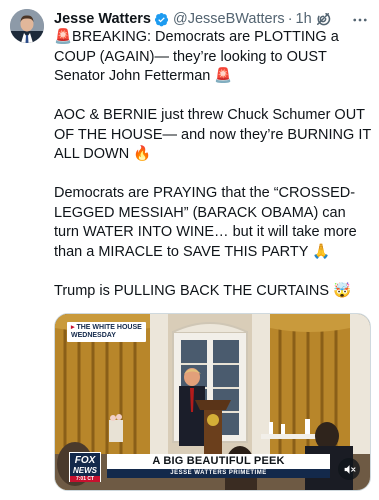  I want to click on network-logo: FOX NEWS 7:01 CT, so click(85, 467).